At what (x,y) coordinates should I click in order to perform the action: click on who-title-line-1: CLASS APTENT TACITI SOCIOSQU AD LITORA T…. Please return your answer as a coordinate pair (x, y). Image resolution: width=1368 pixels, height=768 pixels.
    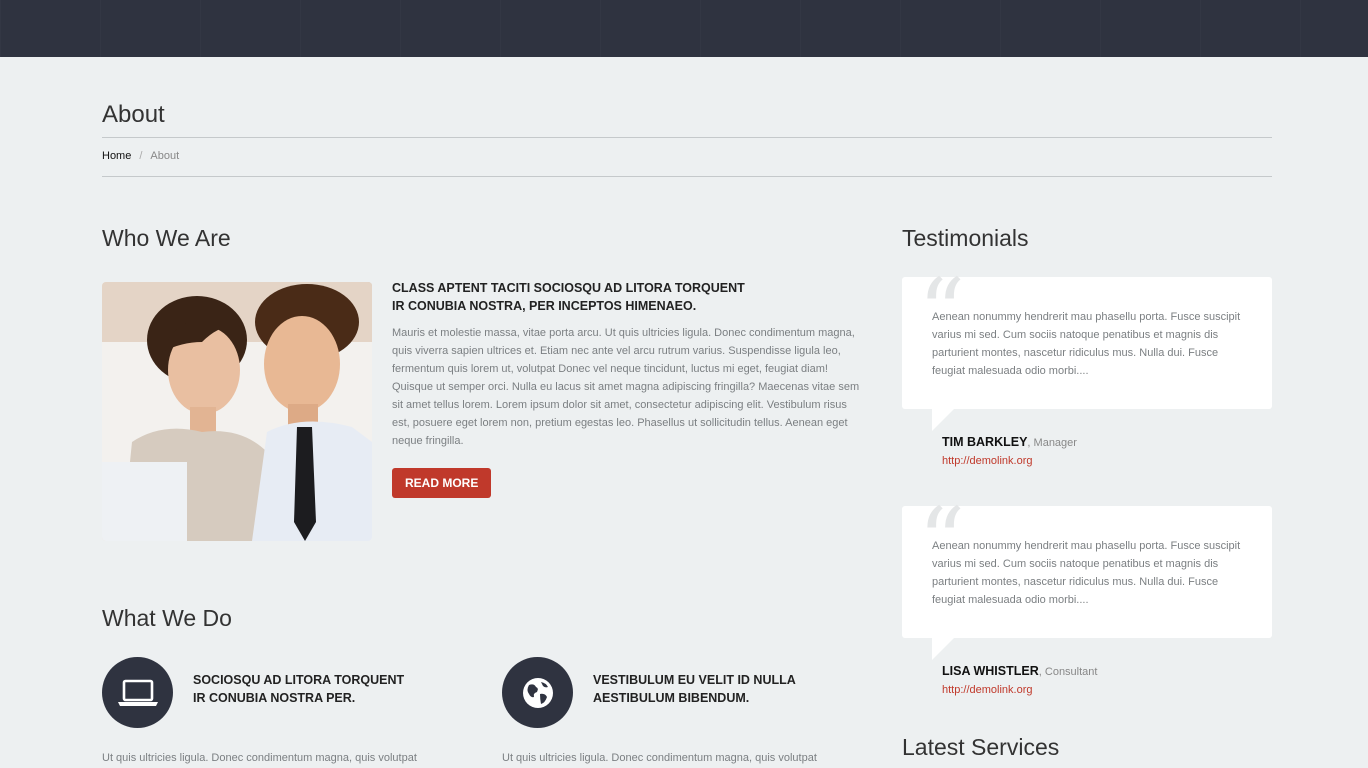
    Looking at the image, I should click on (568, 288).